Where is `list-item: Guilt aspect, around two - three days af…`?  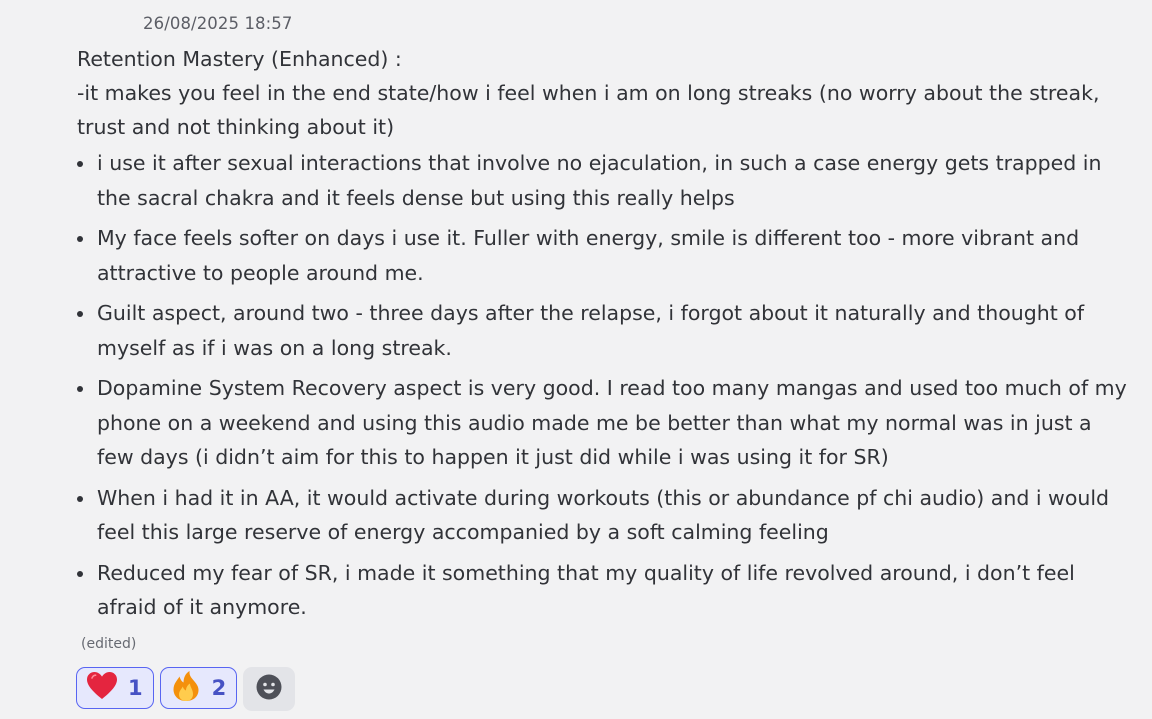
list-item: Guilt aspect, around two - three days af… is located at coordinates (612, 330).